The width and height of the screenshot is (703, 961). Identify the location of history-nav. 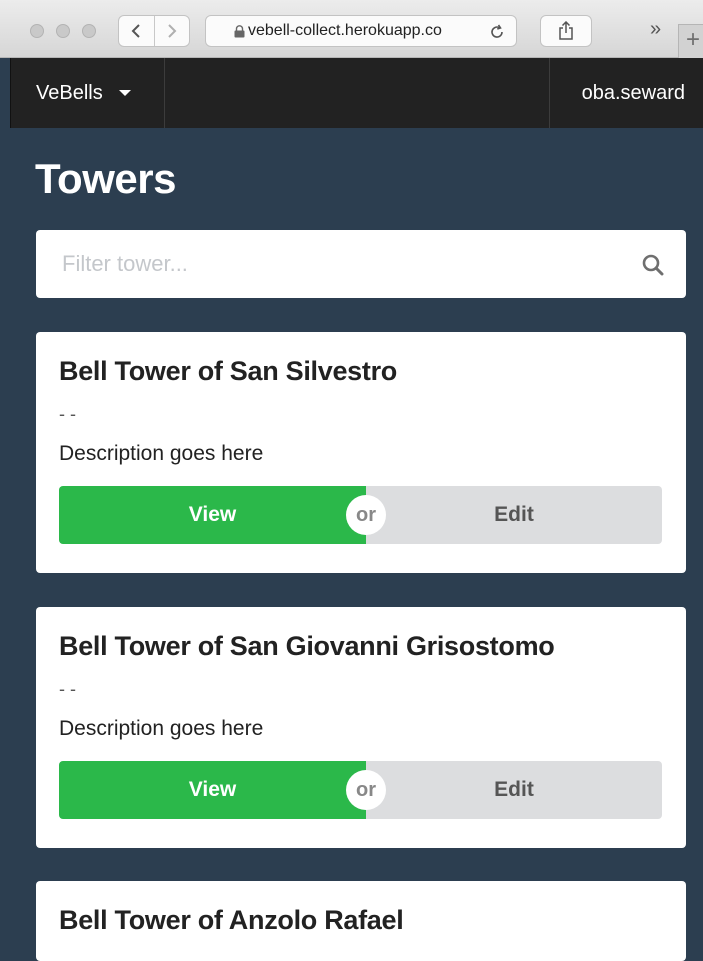
(154, 31).